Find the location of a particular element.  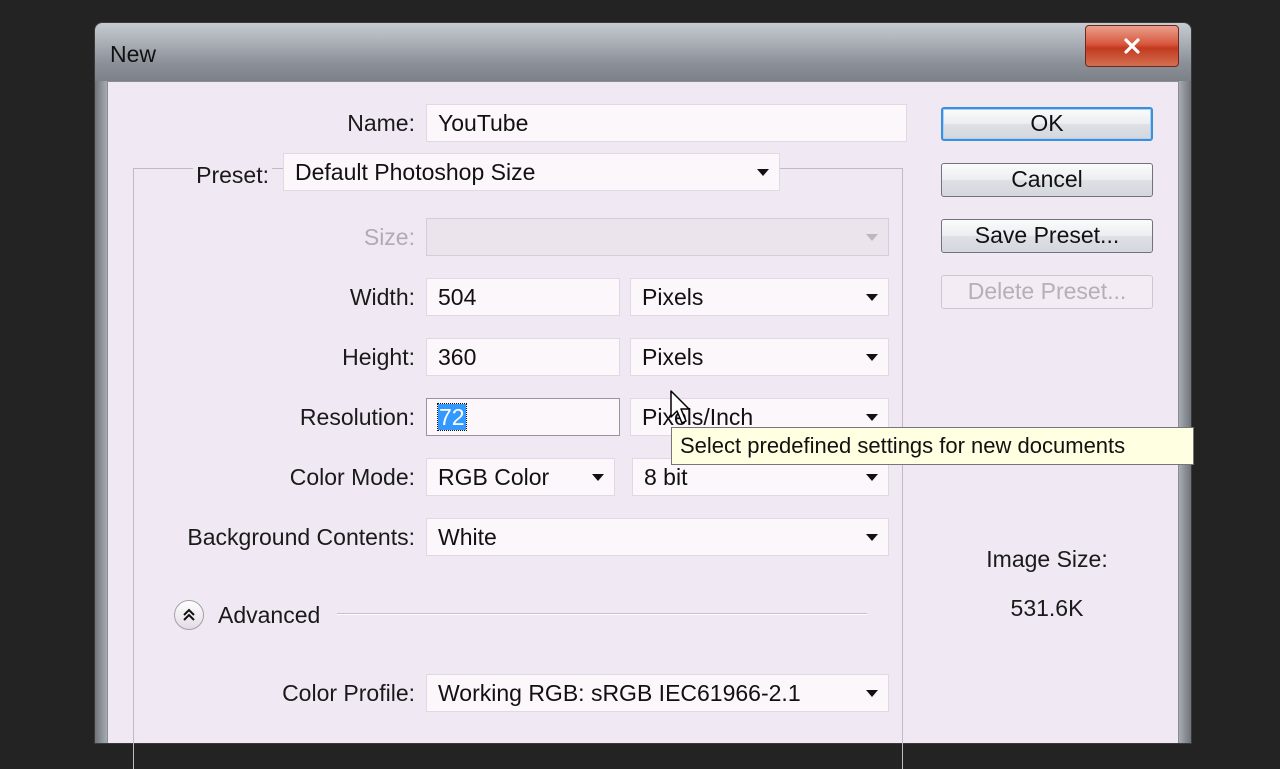

close-icon is located at coordinates (1132, 46).